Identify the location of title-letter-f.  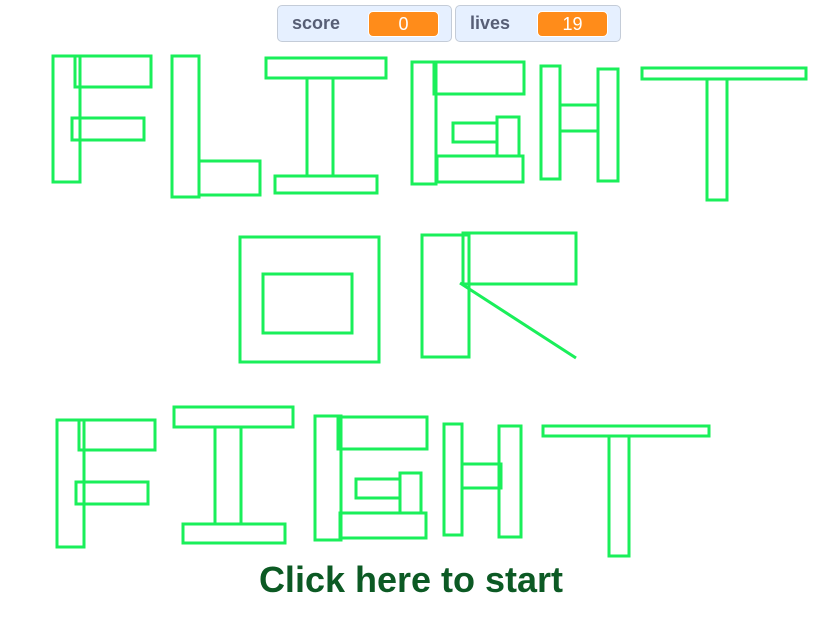
(102, 119).